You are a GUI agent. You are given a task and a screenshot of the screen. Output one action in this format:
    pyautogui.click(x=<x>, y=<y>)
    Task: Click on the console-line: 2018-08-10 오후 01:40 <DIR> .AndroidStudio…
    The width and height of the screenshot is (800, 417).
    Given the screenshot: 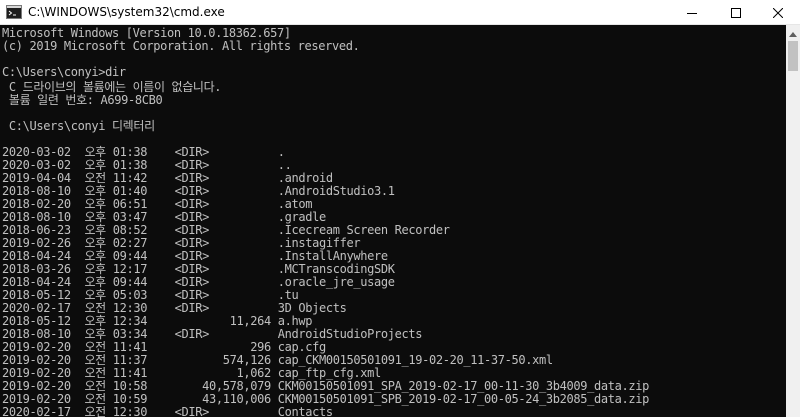 What is the action you would take?
    pyautogui.click(x=198, y=191)
    